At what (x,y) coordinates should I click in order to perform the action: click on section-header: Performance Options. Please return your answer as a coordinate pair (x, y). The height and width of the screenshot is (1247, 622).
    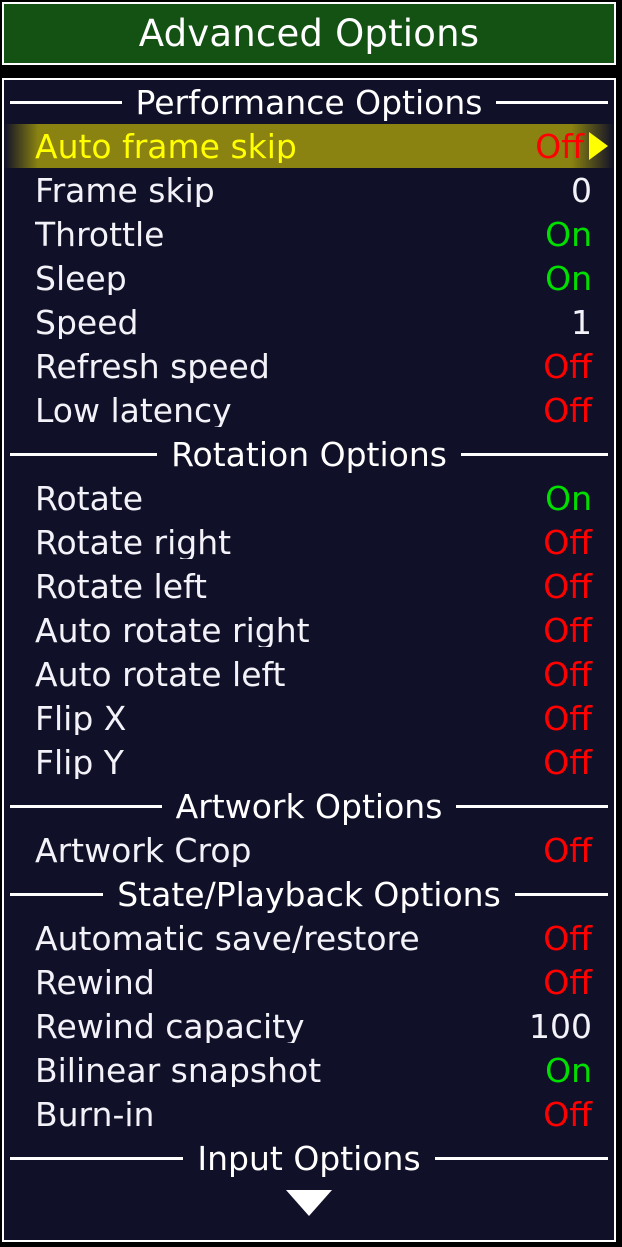
    Looking at the image, I should click on (309, 102).